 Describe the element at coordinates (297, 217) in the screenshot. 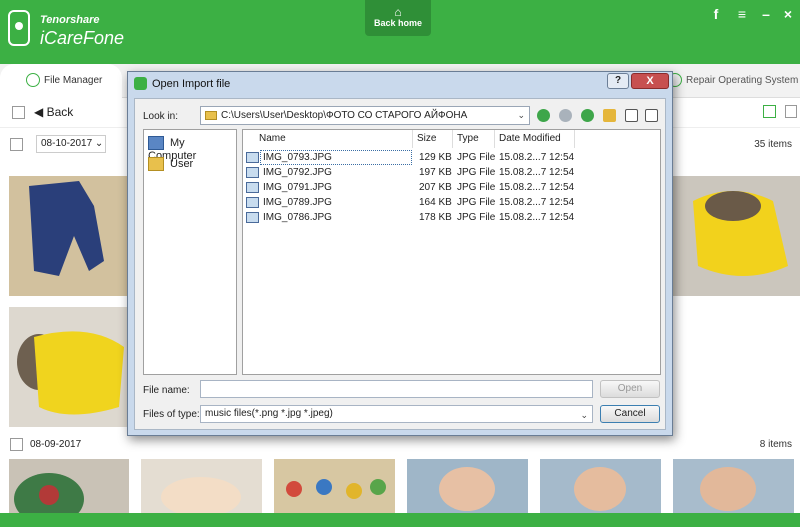

I see `file-name: IMG_0786.JPG` at that location.